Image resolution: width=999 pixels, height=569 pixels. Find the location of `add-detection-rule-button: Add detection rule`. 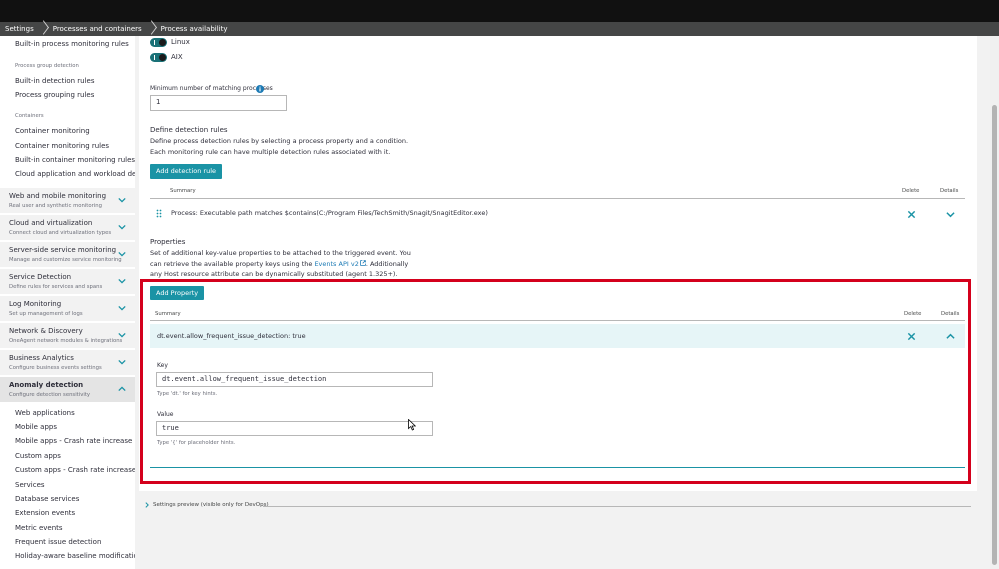

add-detection-rule-button: Add detection rule is located at coordinates (186, 171).